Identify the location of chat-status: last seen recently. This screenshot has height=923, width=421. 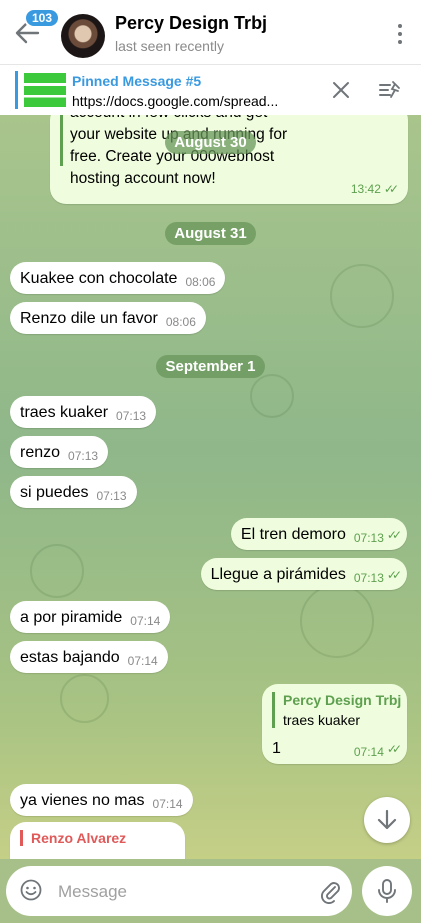
(169, 46).